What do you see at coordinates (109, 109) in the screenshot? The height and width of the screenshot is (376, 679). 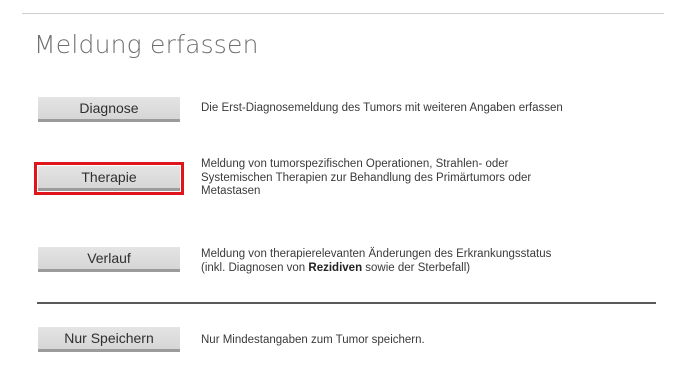 I see `diagnose-button: Diagnose` at bounding box center [109, 109].